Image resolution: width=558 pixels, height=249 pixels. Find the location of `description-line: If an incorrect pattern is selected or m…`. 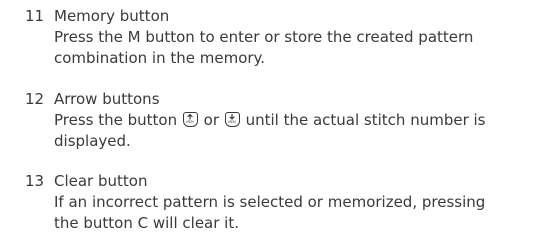

description-line: If an incorrect pattern is selected or m… is located at coordinates (270, 202).